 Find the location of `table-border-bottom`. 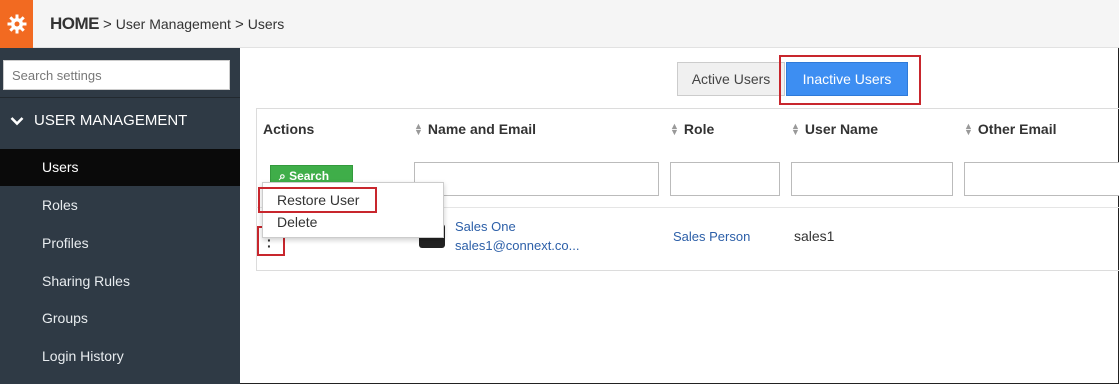

table-border-bottom is located at coordinates (687, 270).